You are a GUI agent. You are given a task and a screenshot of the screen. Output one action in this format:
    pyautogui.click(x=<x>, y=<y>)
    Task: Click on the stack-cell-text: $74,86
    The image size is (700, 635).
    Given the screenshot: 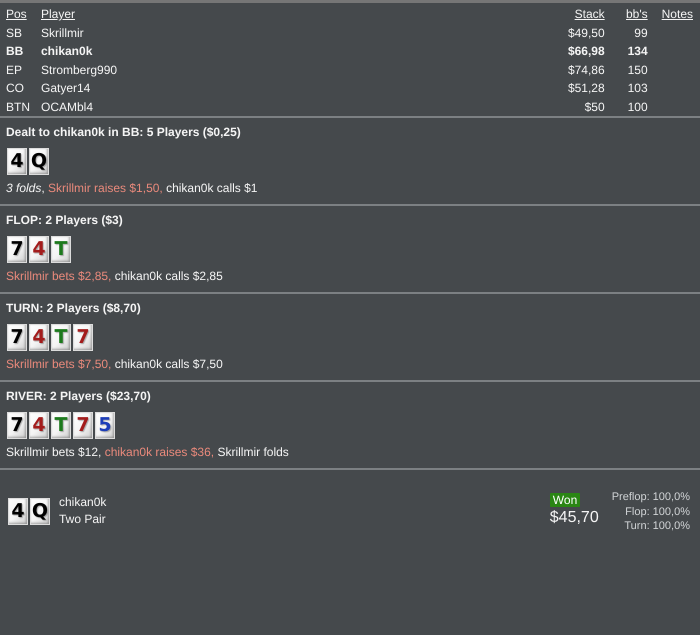 What is the action you would take?
    pyautogui.click(x=585, y=70)
    